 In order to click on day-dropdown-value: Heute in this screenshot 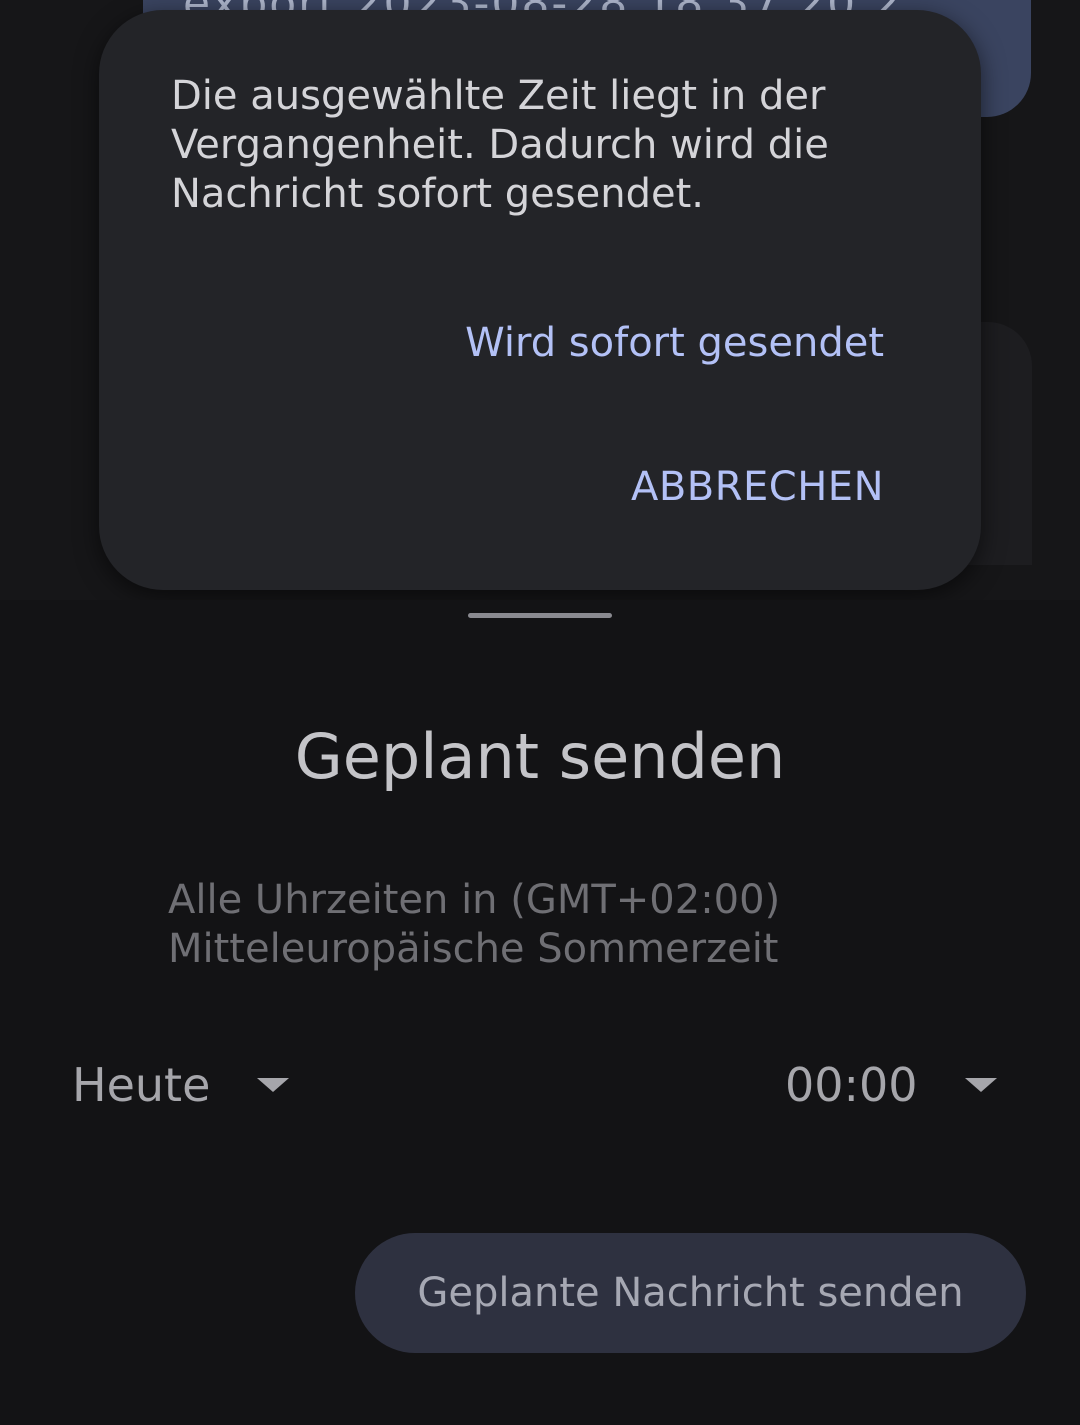, I will do `click(141, 1085)`.